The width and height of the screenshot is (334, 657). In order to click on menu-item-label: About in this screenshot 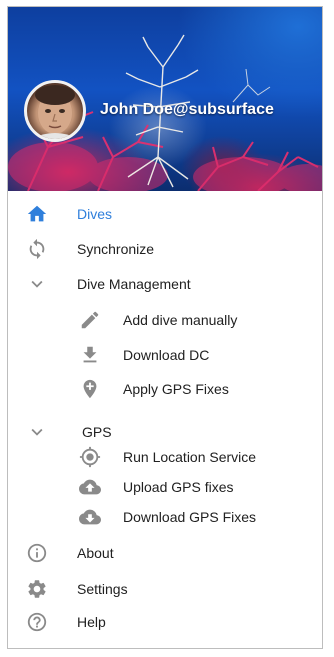, I will do `click(95, 553)`.